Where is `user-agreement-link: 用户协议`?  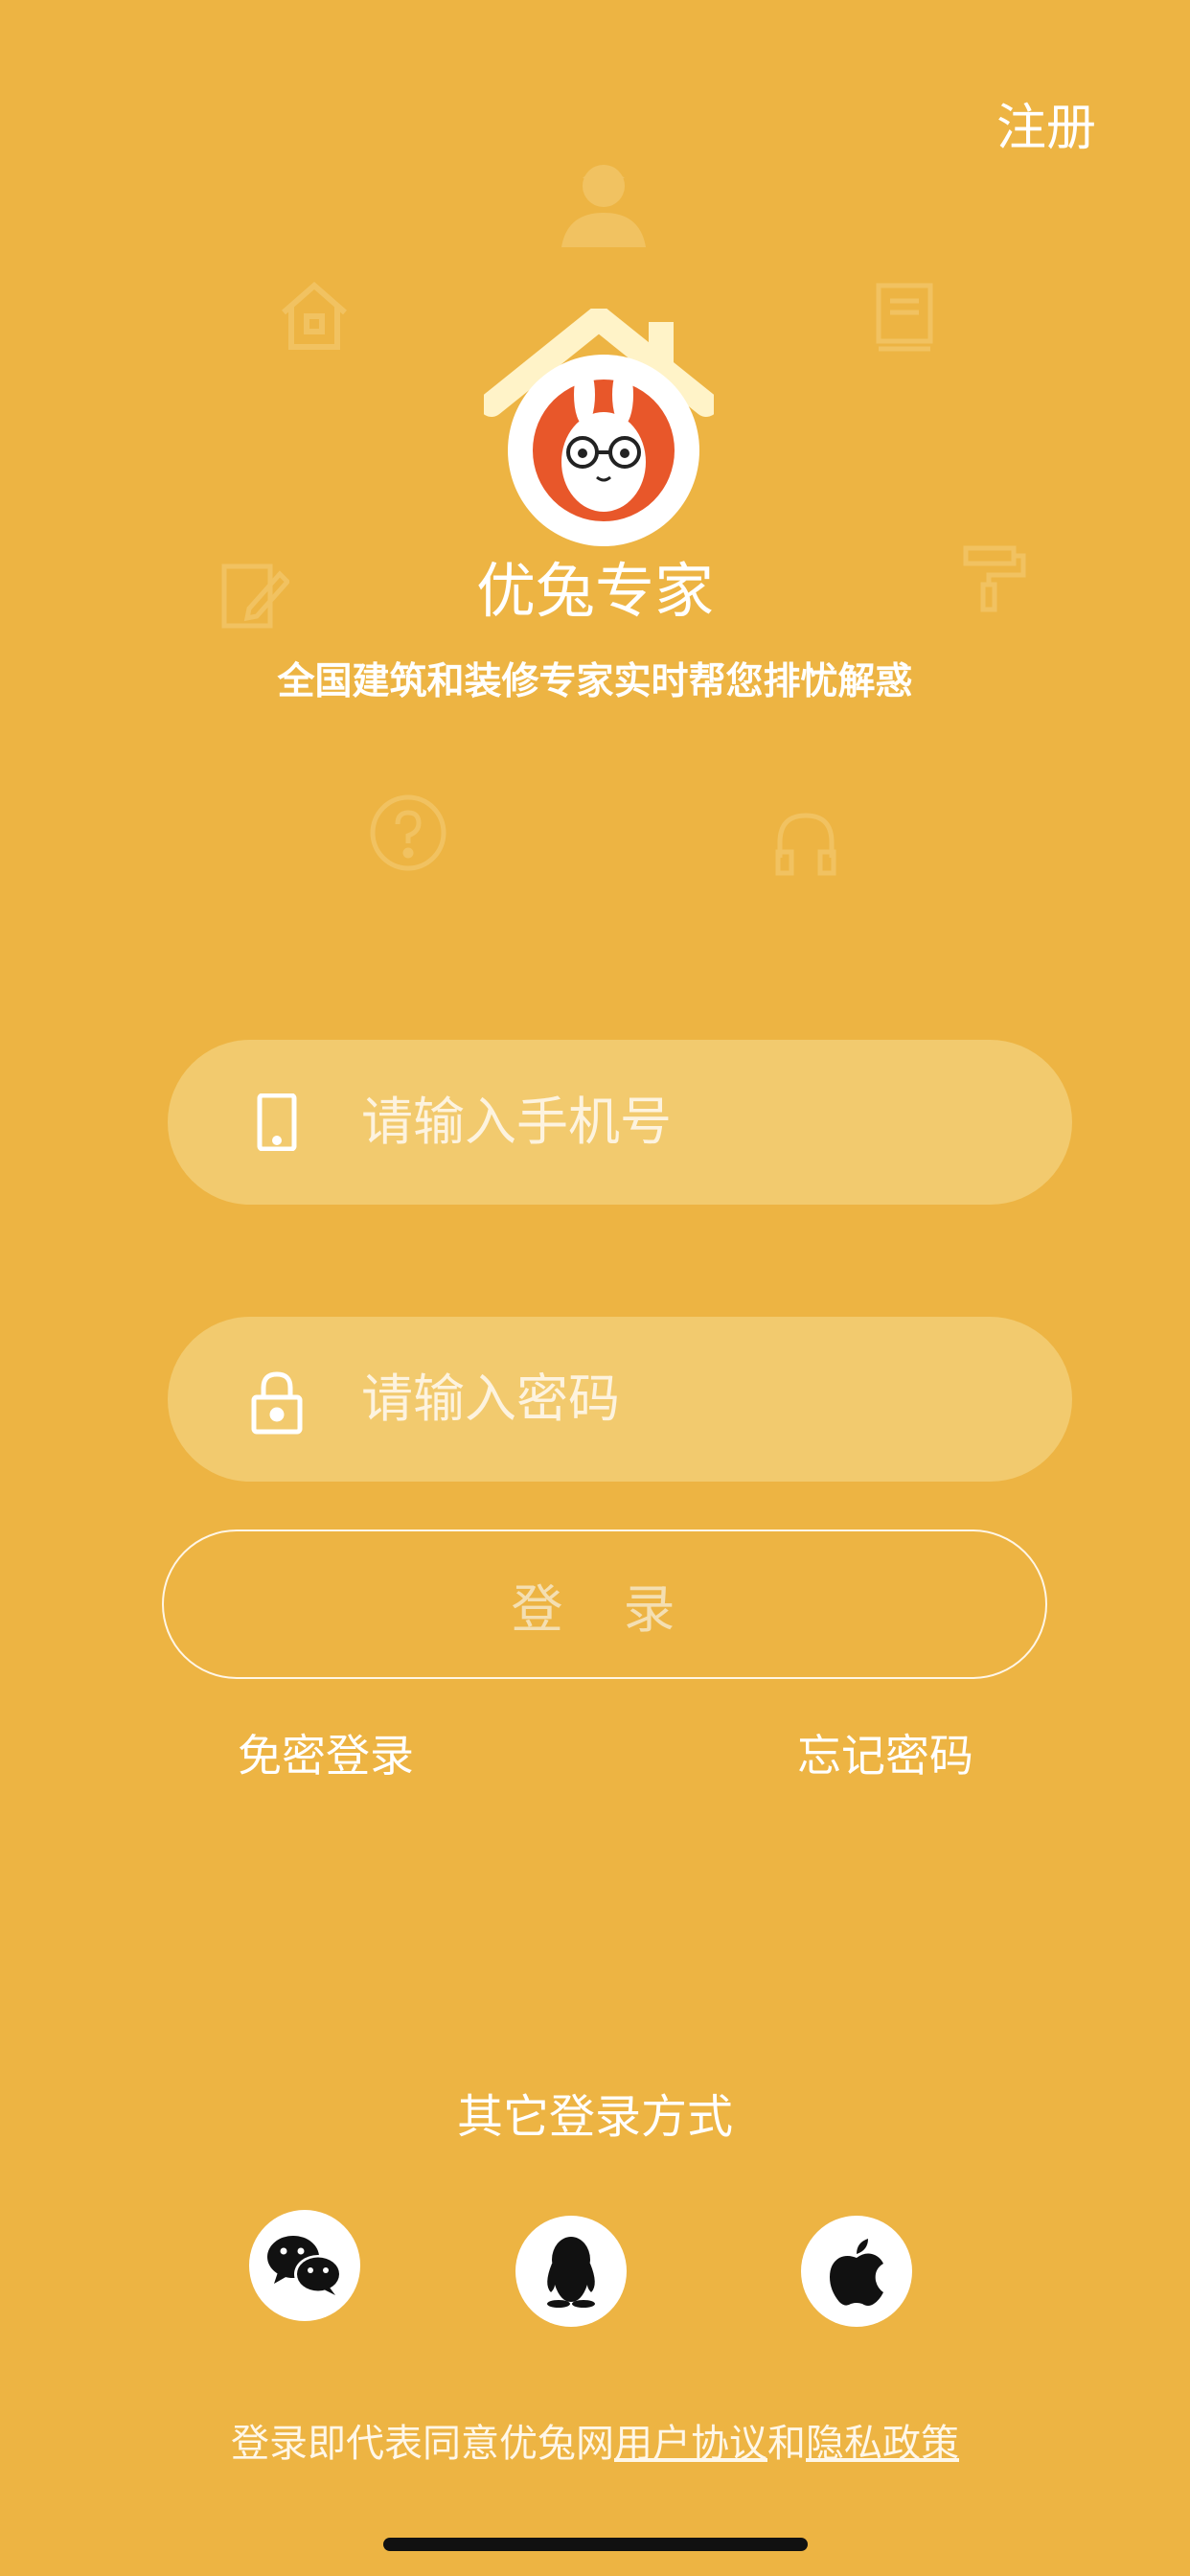 user-agreement-link: 用户协议 is located at coordinates (691, 2444).